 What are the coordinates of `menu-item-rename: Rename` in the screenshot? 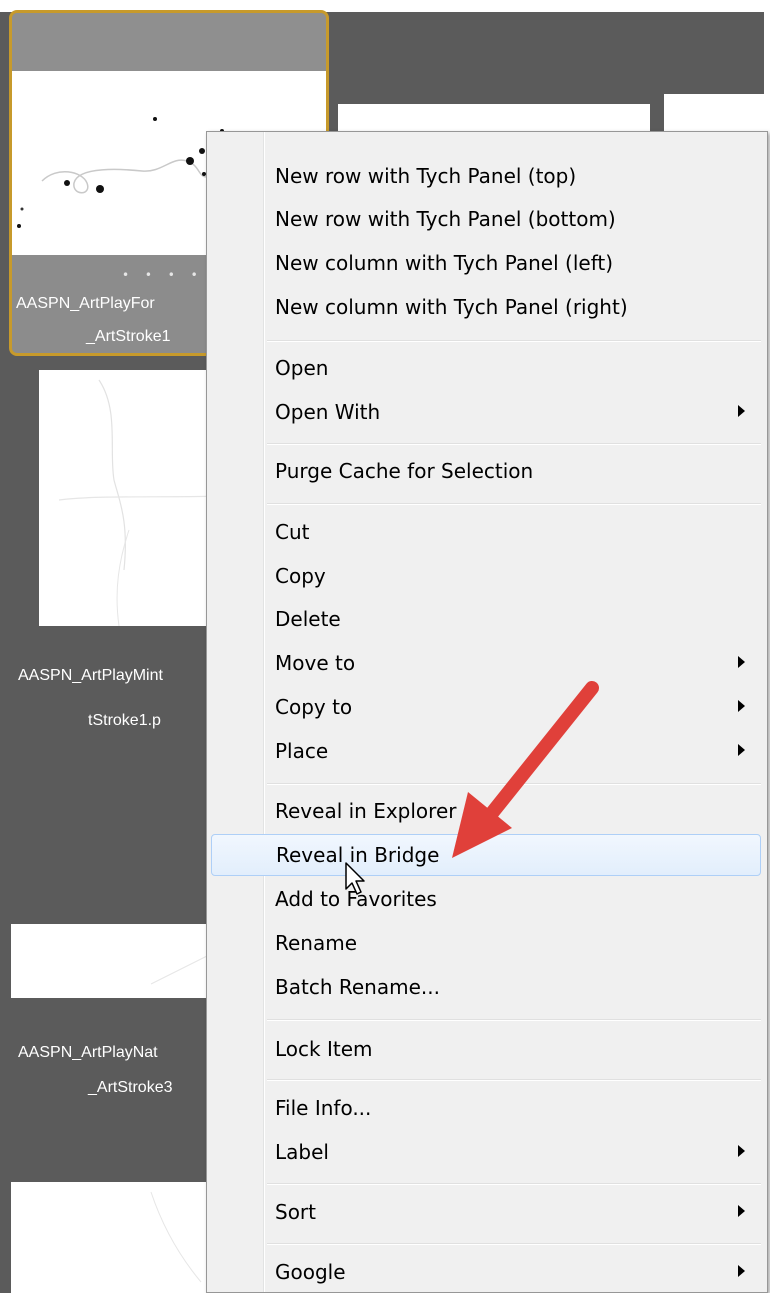 It's located at (487, 943).